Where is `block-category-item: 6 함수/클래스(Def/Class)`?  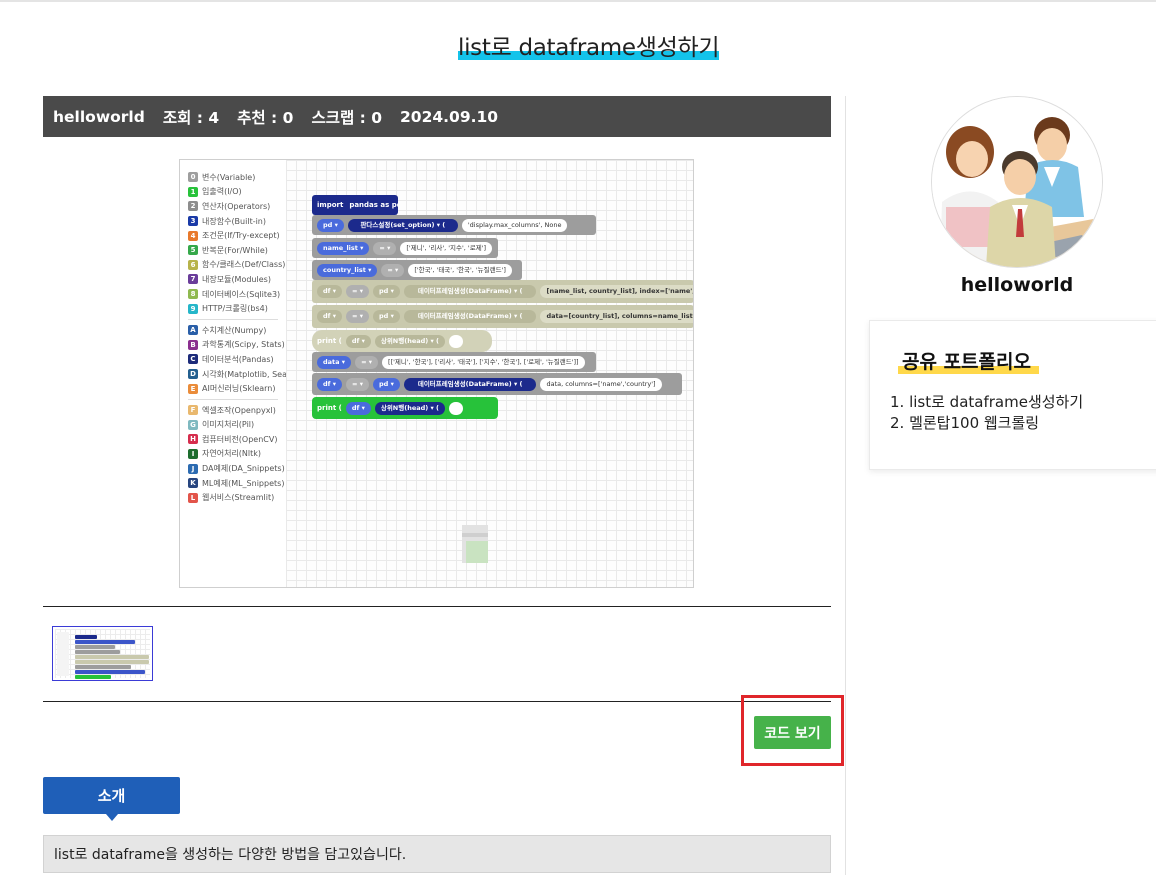 block-category-item: 6 함수/클래스(Def/Class) is located at coordinates (237, 265).